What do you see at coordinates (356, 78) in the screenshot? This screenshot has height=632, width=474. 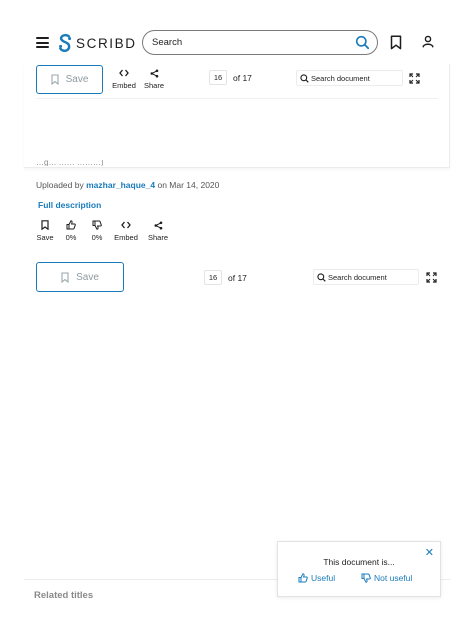 I see `document-search-input` at bounding box center [356, 78].